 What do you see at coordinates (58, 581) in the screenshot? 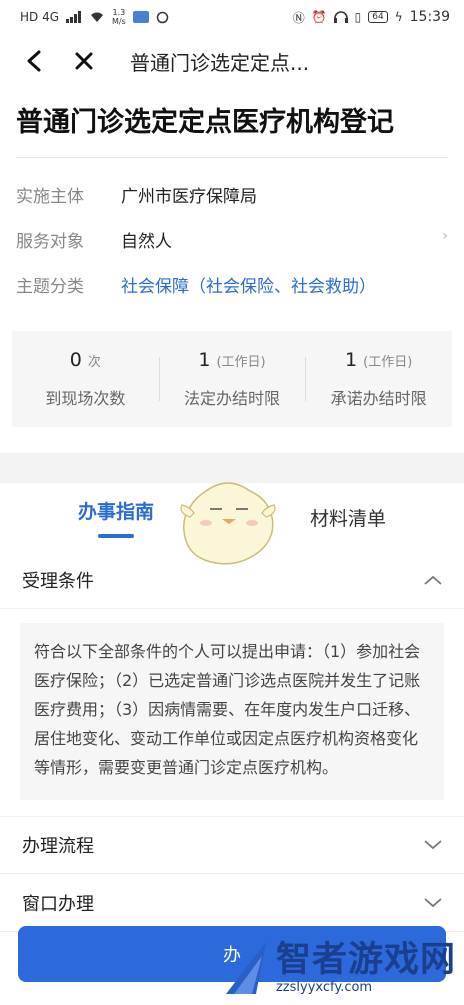
I see `section-title: 受理条件` at bounding box center [58, 581].